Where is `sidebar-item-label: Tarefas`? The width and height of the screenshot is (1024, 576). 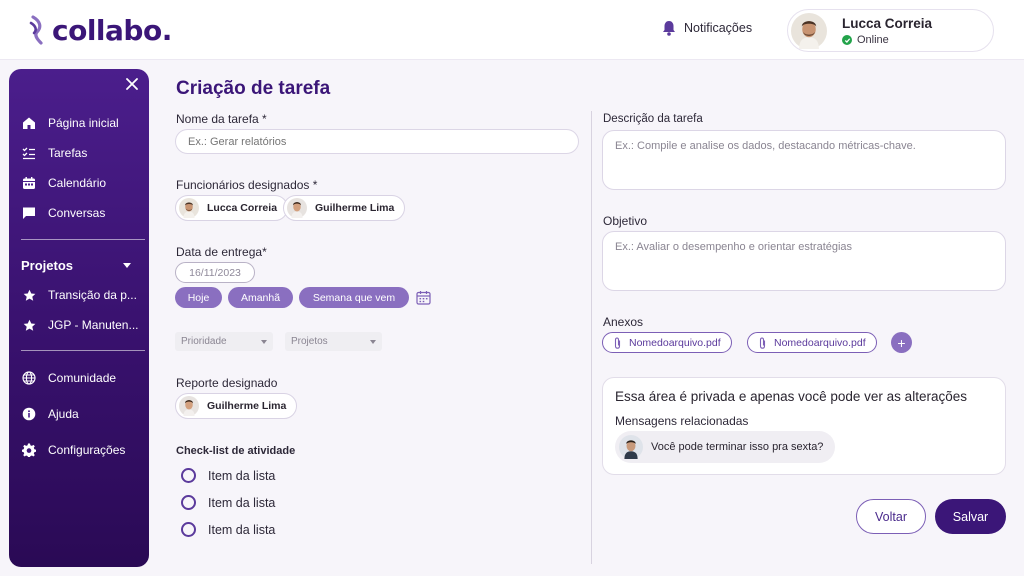 sidebar-item-label: Tarefas is located at coordinates (68, 153).